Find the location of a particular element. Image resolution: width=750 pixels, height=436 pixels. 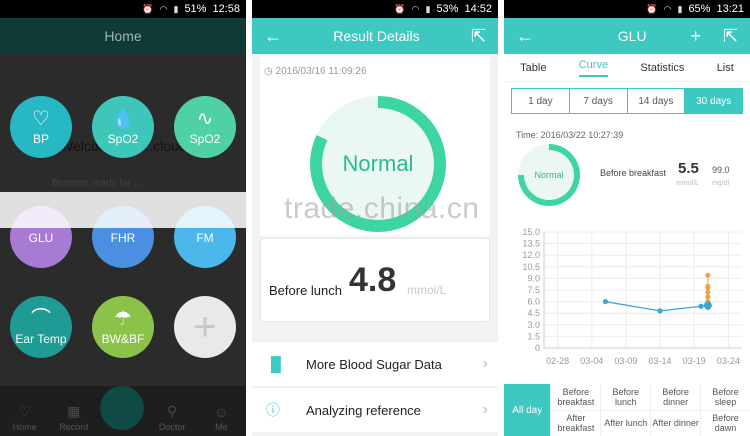

center-action-button is located at coordinates (122, 408).